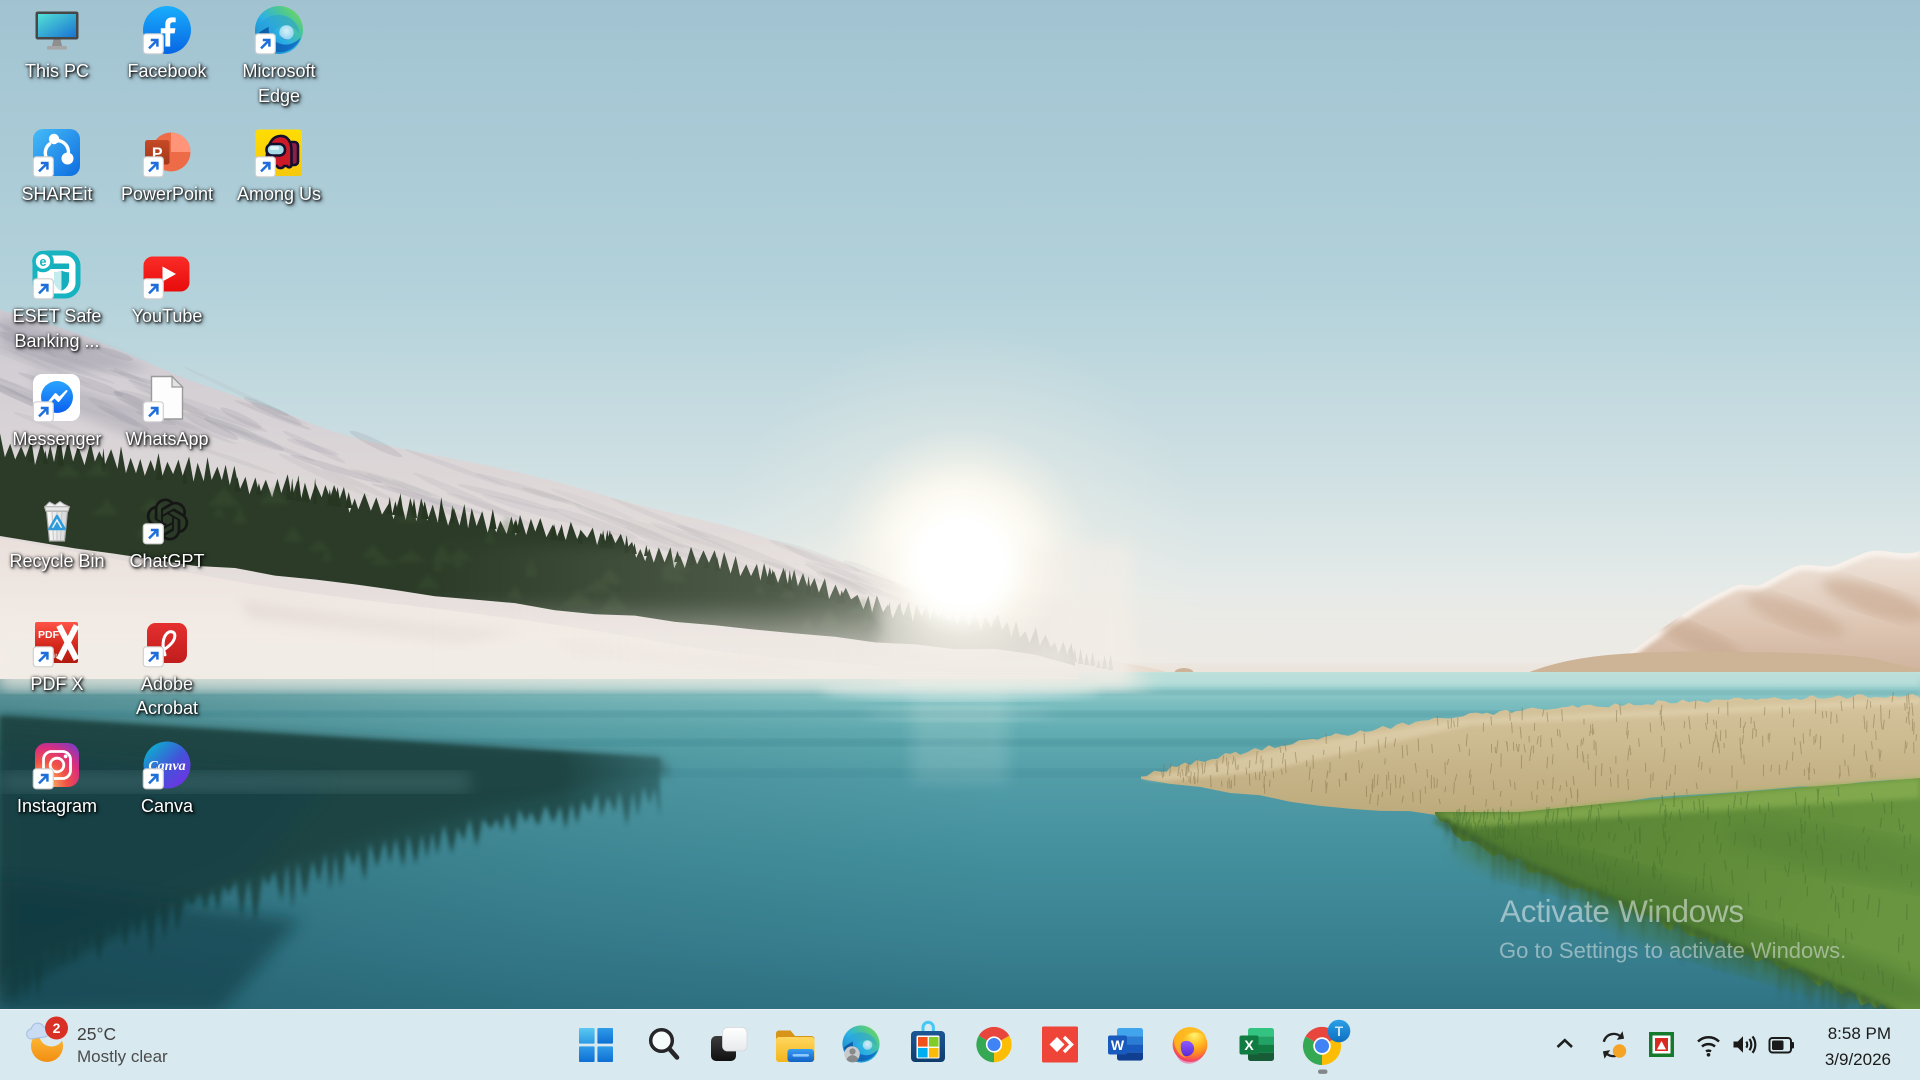 Image resolution: width=1920 pixels, height=1080 pixels. I want to click on svg-text: T, so click(1339, 1031).